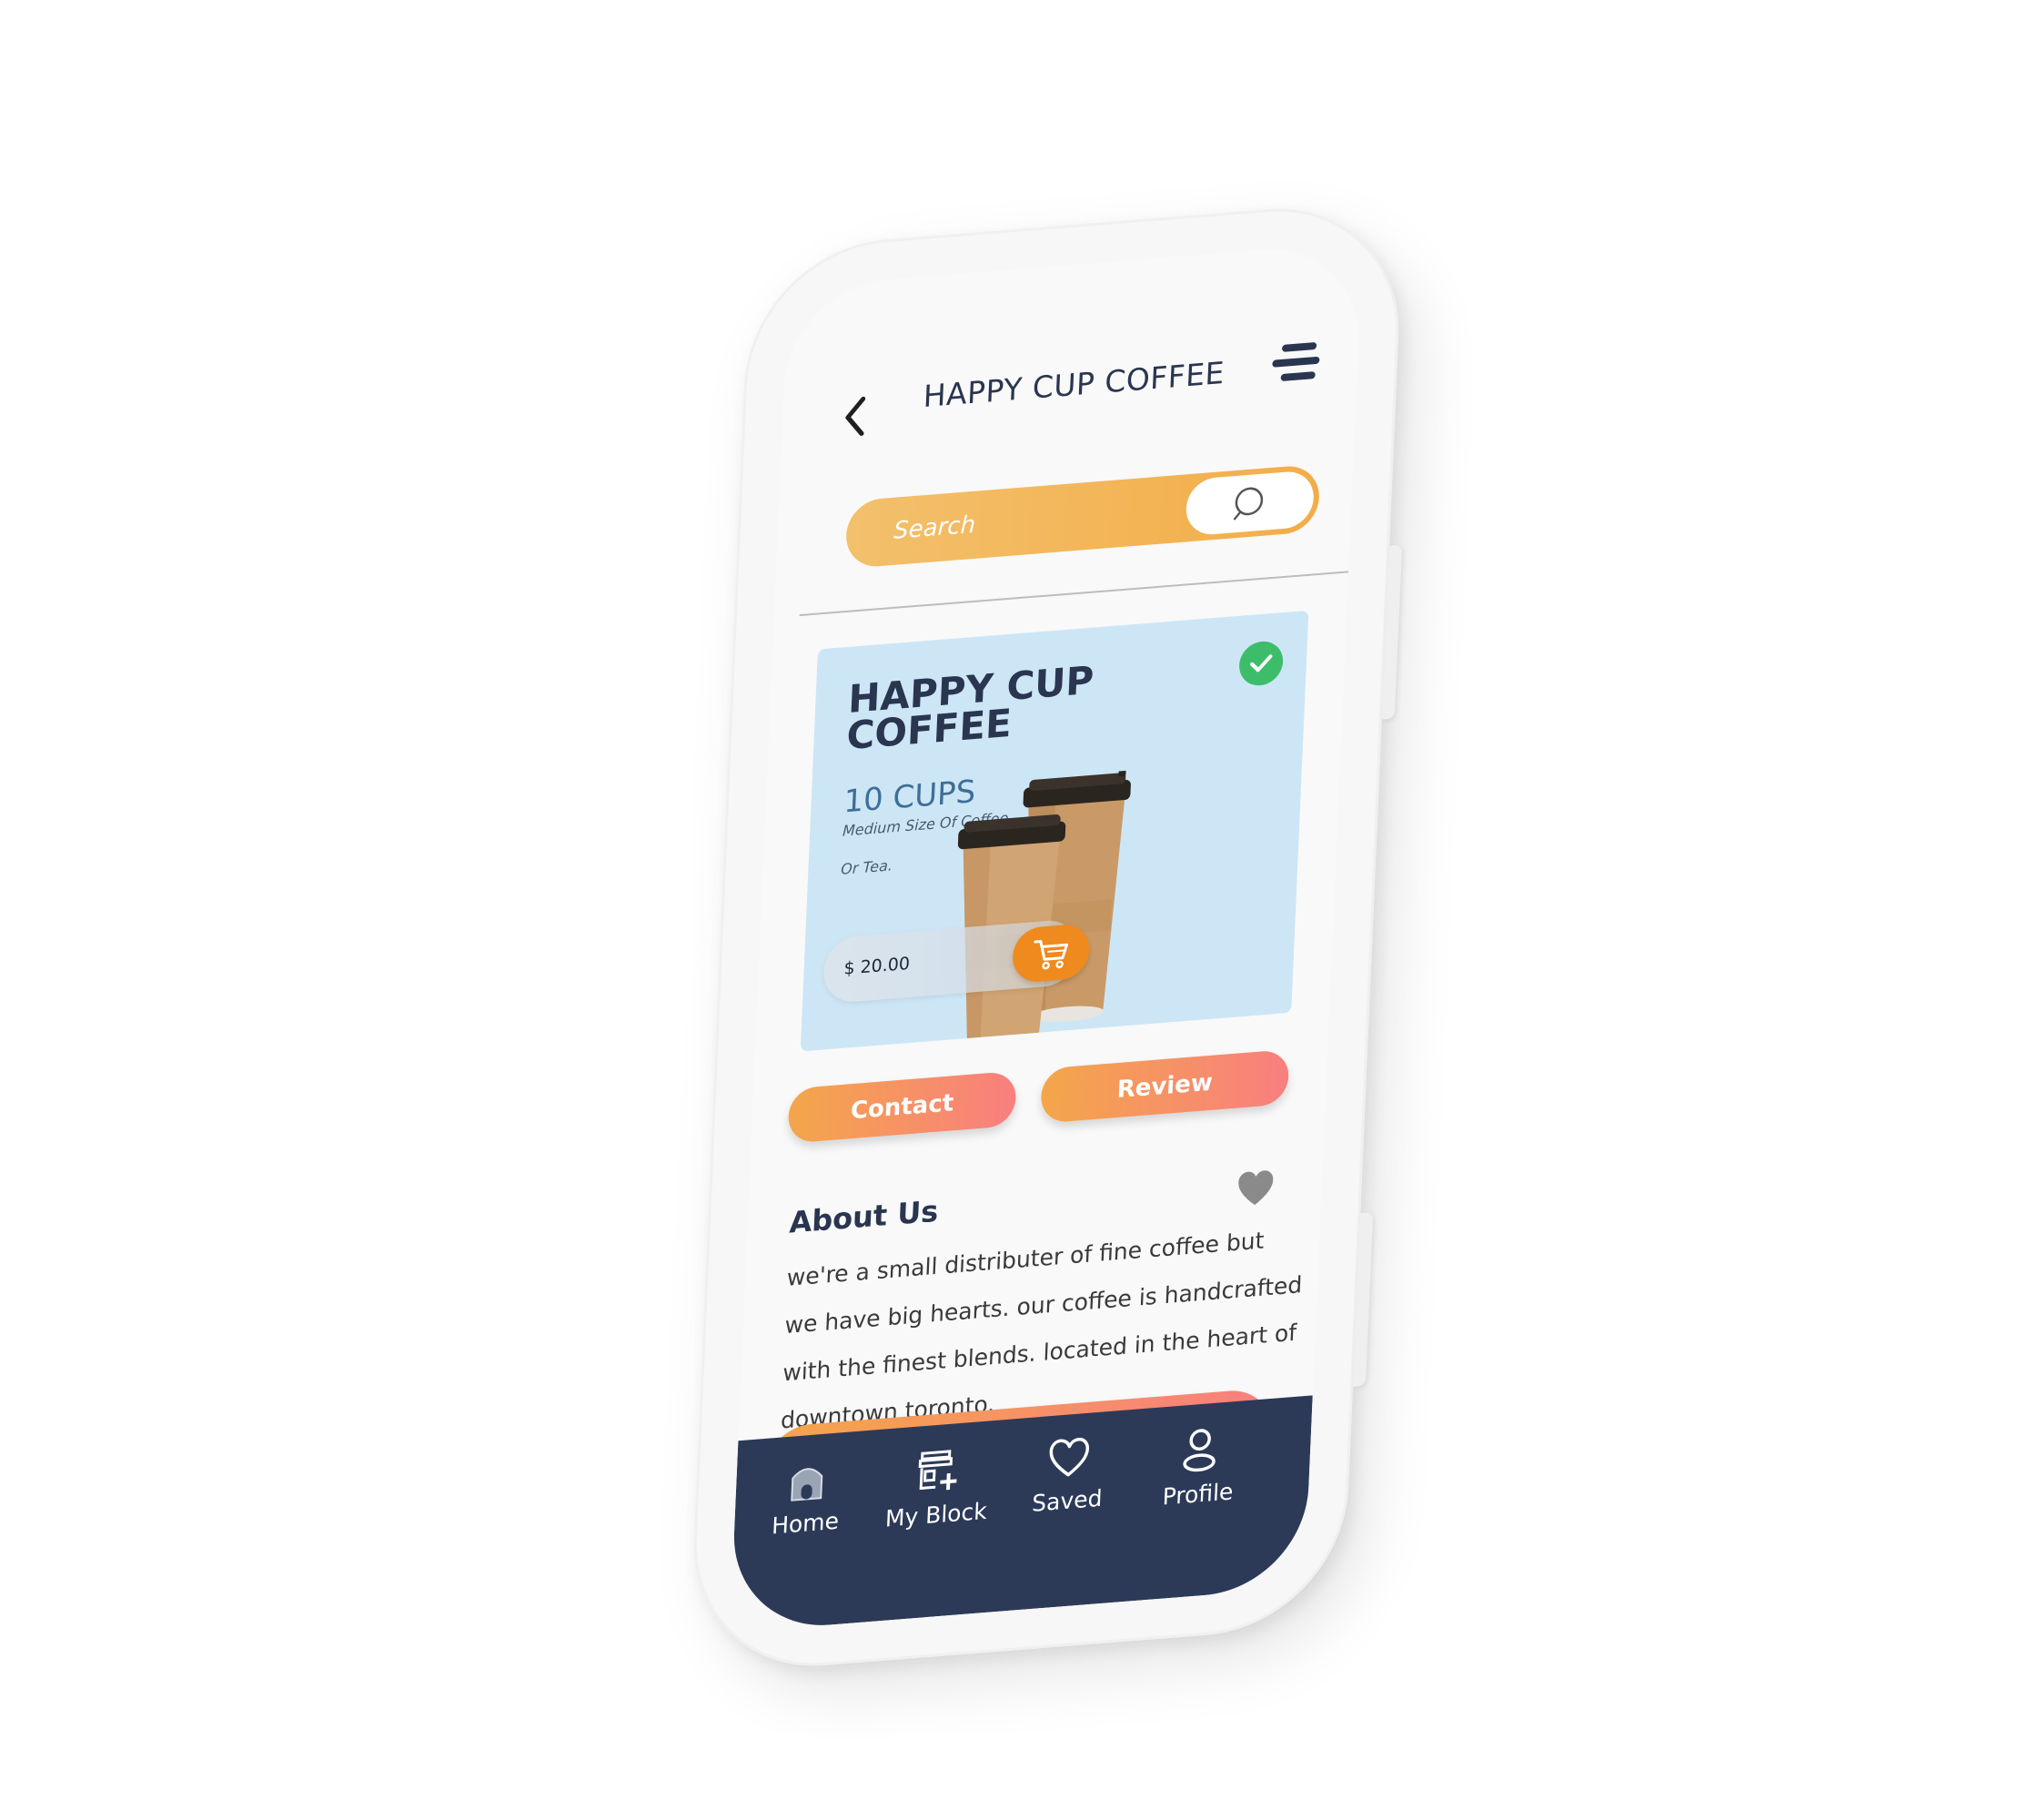 This screenshot has width=2038, height=1820. What do you see at coordinates (1299, 346) in the screenshot?
I see `menu-icon` at bounding box center [1299, 346].